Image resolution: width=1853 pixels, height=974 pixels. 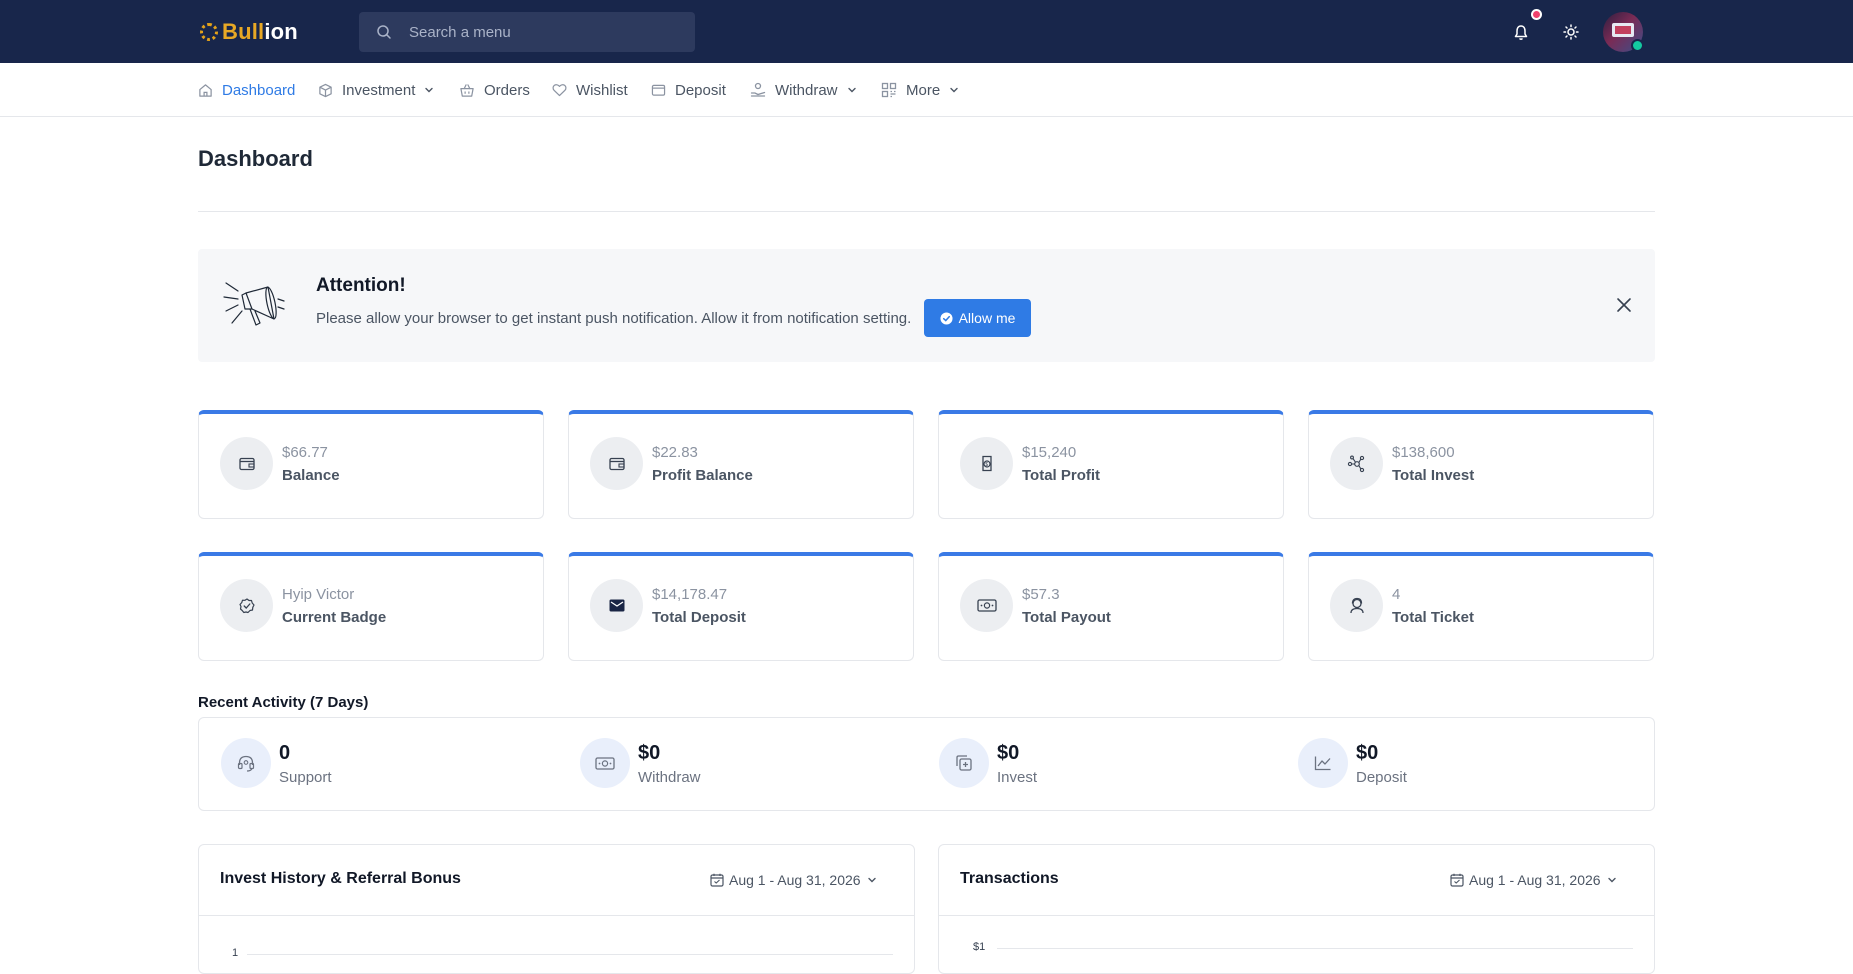 I want to click on wallet-filled-icon, so click(x=616, y=605).